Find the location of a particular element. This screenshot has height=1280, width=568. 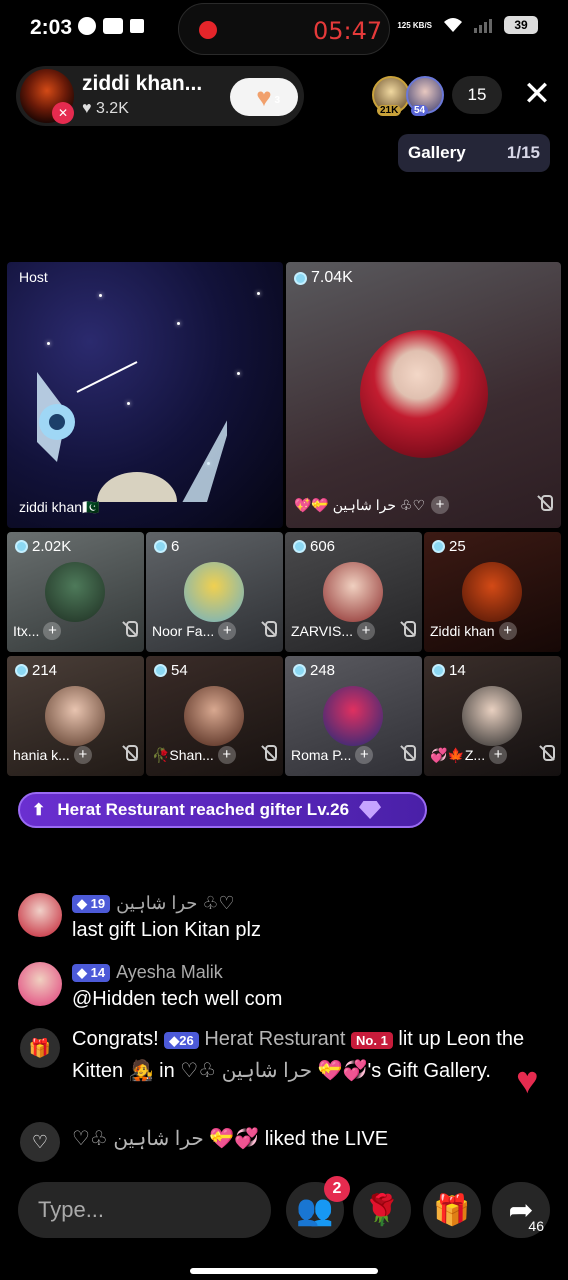

gift-button: 🎁 is located at coordinates (452, 1210).